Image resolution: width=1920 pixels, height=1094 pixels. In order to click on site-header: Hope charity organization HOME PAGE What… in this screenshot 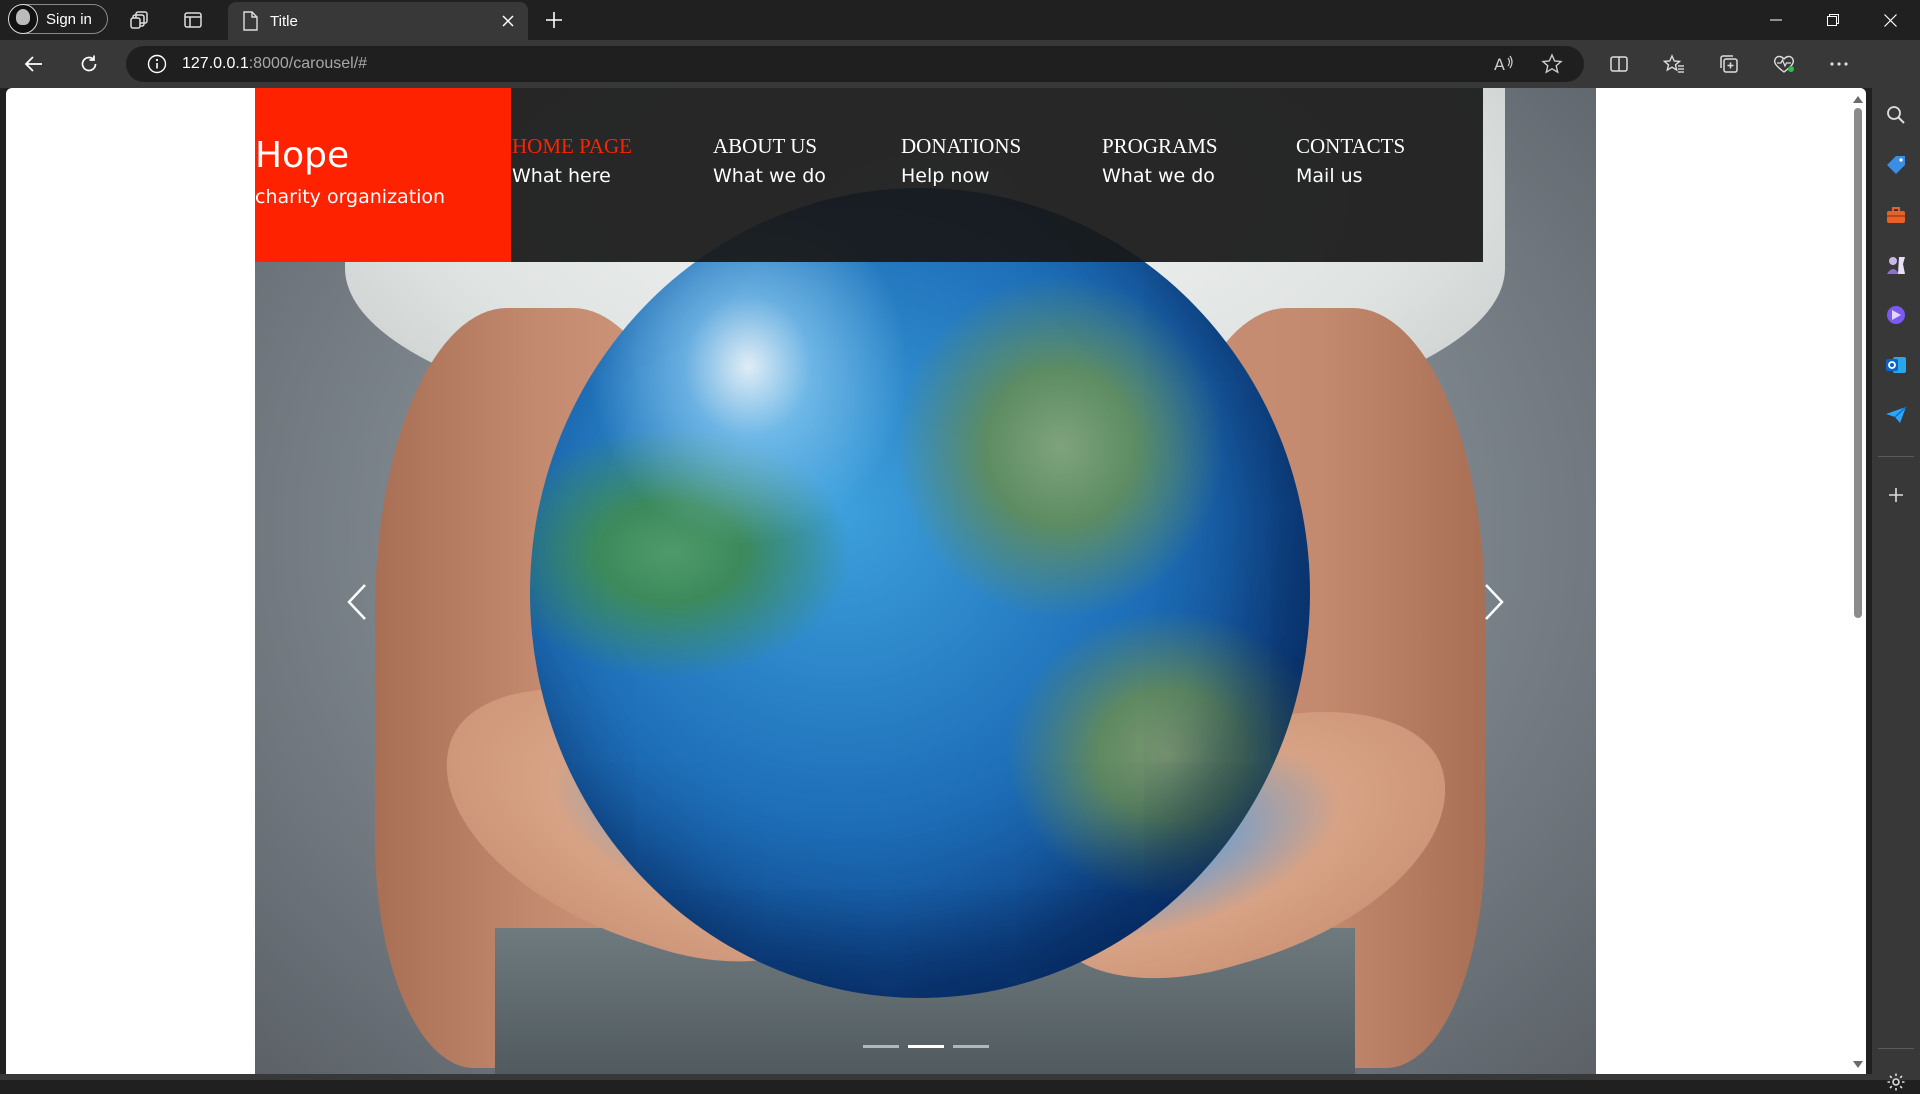, I will do `click(869, 175)`.